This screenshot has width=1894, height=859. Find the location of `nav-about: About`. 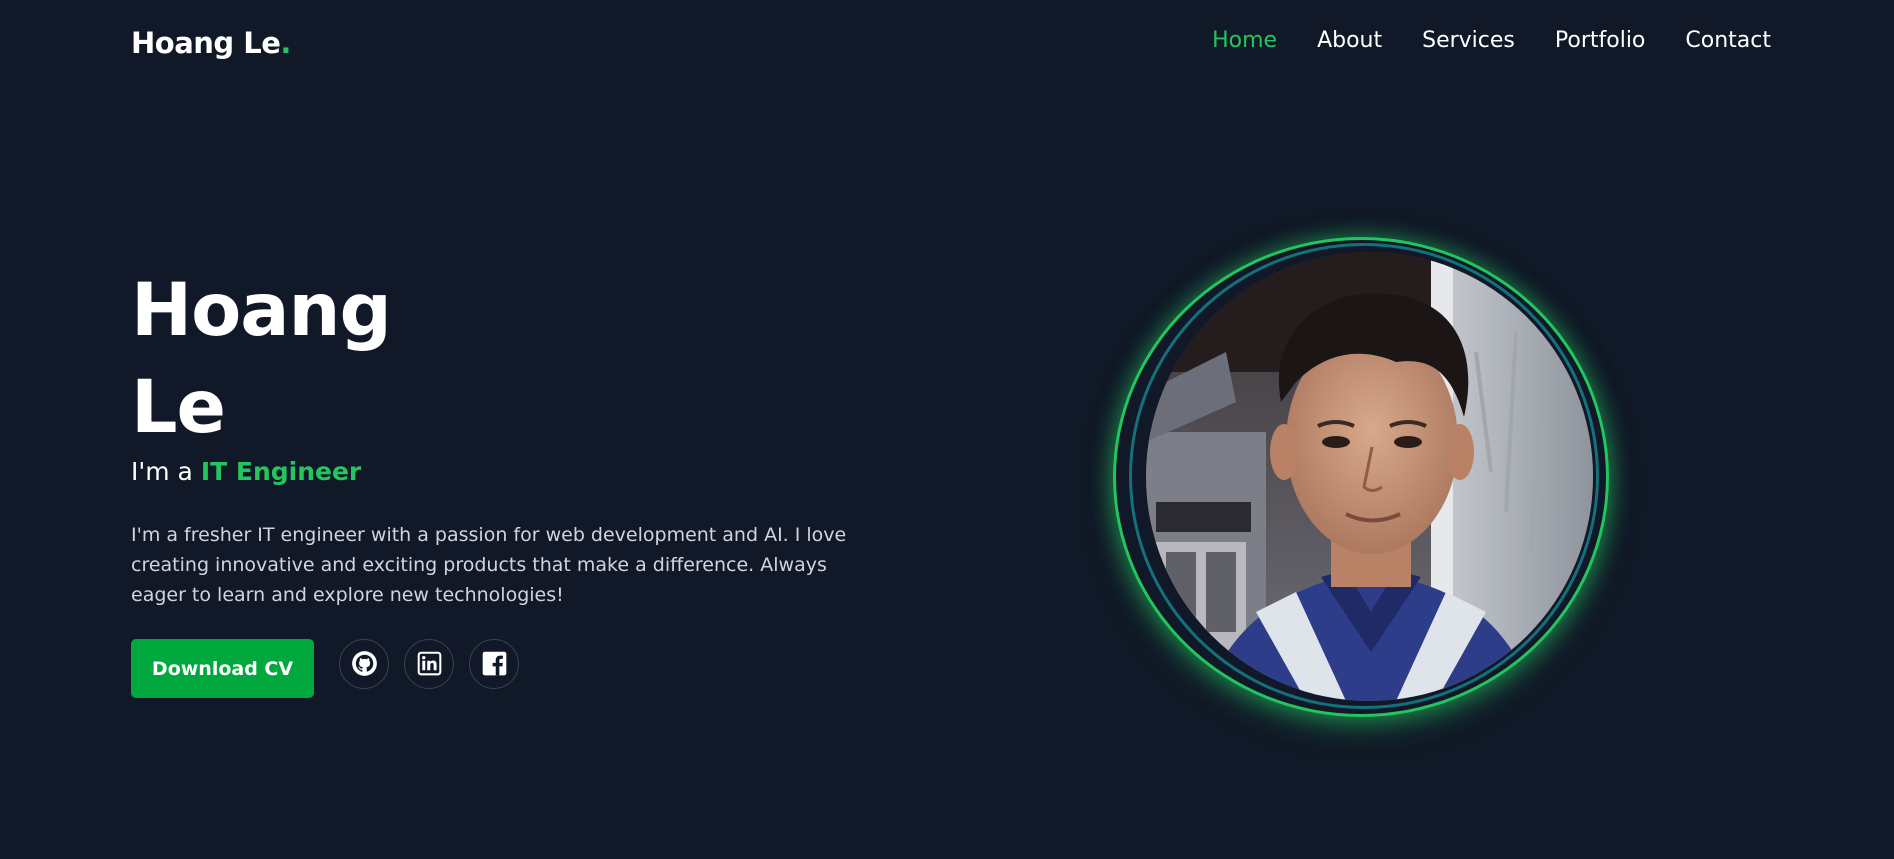

nav-about: About is located at coordinates (1349, 40).